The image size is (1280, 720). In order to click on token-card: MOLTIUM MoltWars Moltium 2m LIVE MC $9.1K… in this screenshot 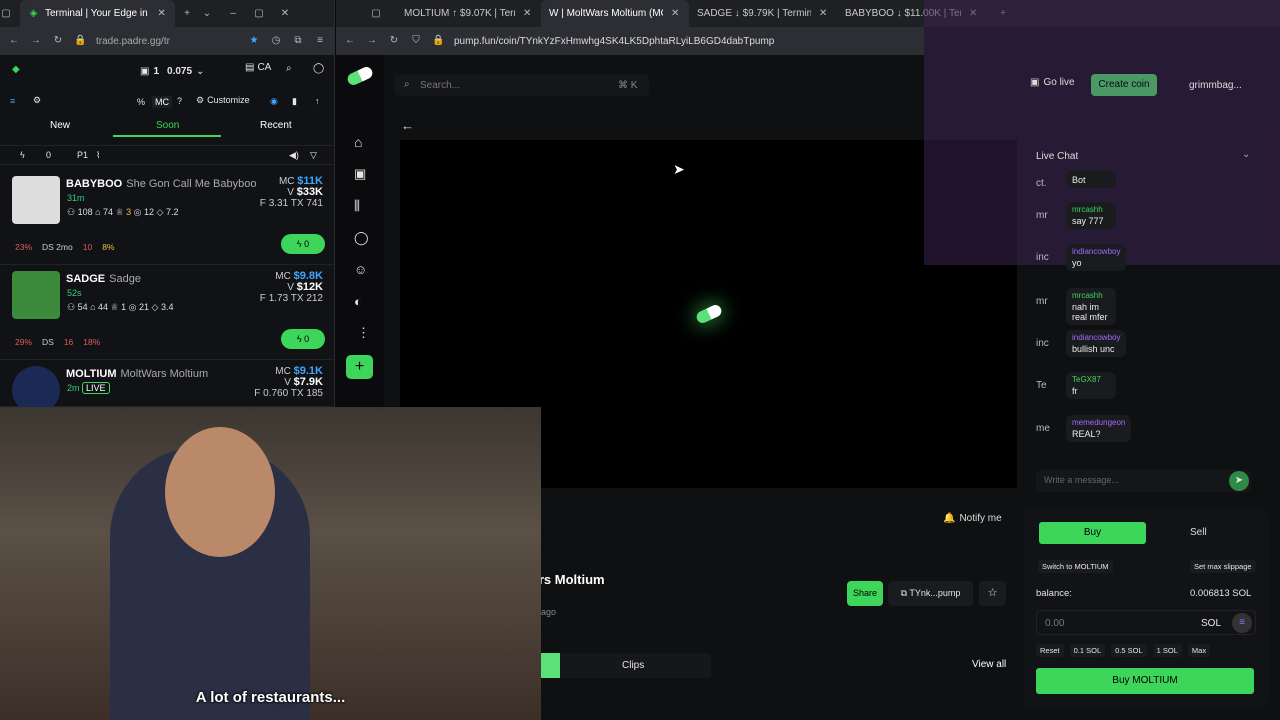, I will do `click(167, 387)`.